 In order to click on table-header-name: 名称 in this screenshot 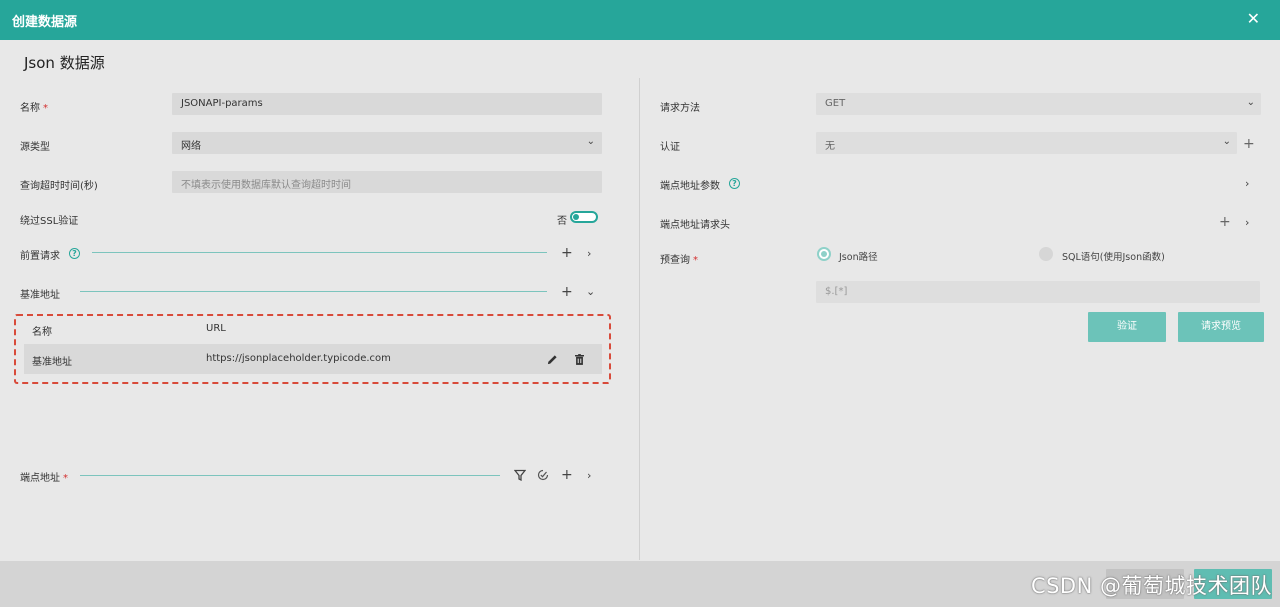, I will do `click(42, 332)`.